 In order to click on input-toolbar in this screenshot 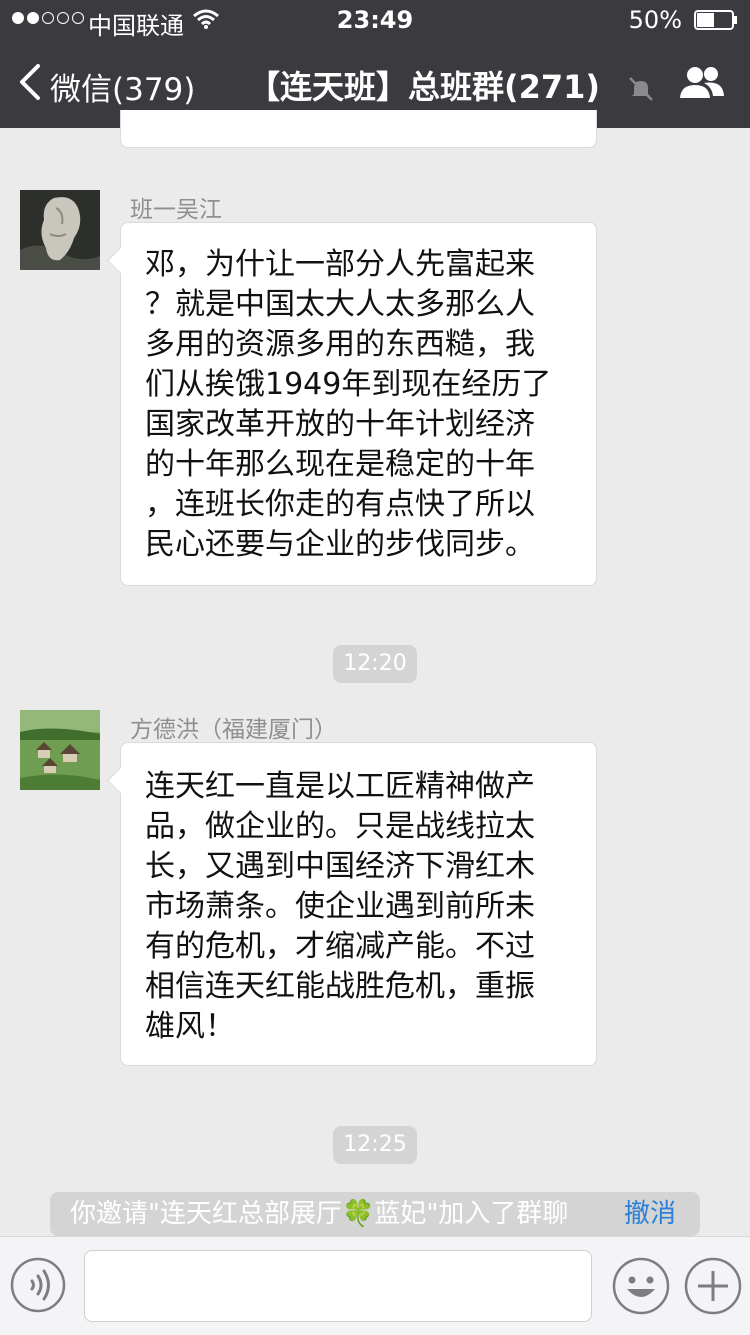, I will do `click(375, 1285)`.